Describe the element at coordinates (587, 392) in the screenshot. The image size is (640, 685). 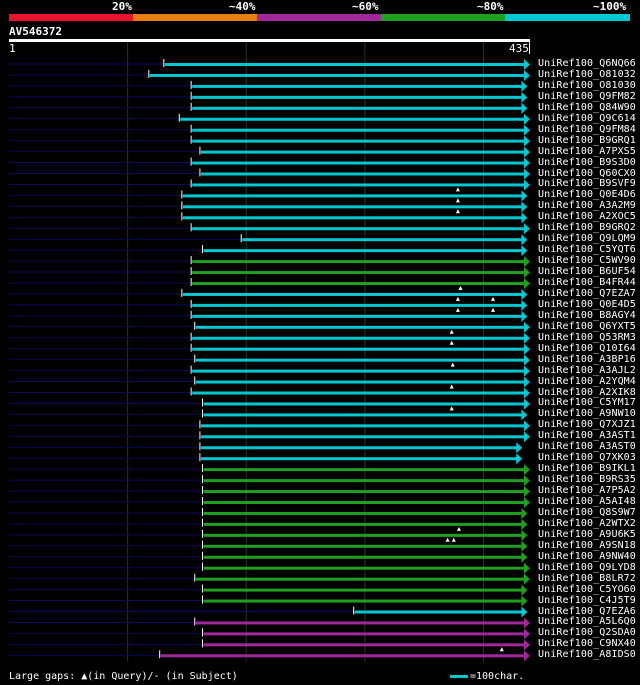
I see `hit-link: UniRef100_A2XIK8` at that location.